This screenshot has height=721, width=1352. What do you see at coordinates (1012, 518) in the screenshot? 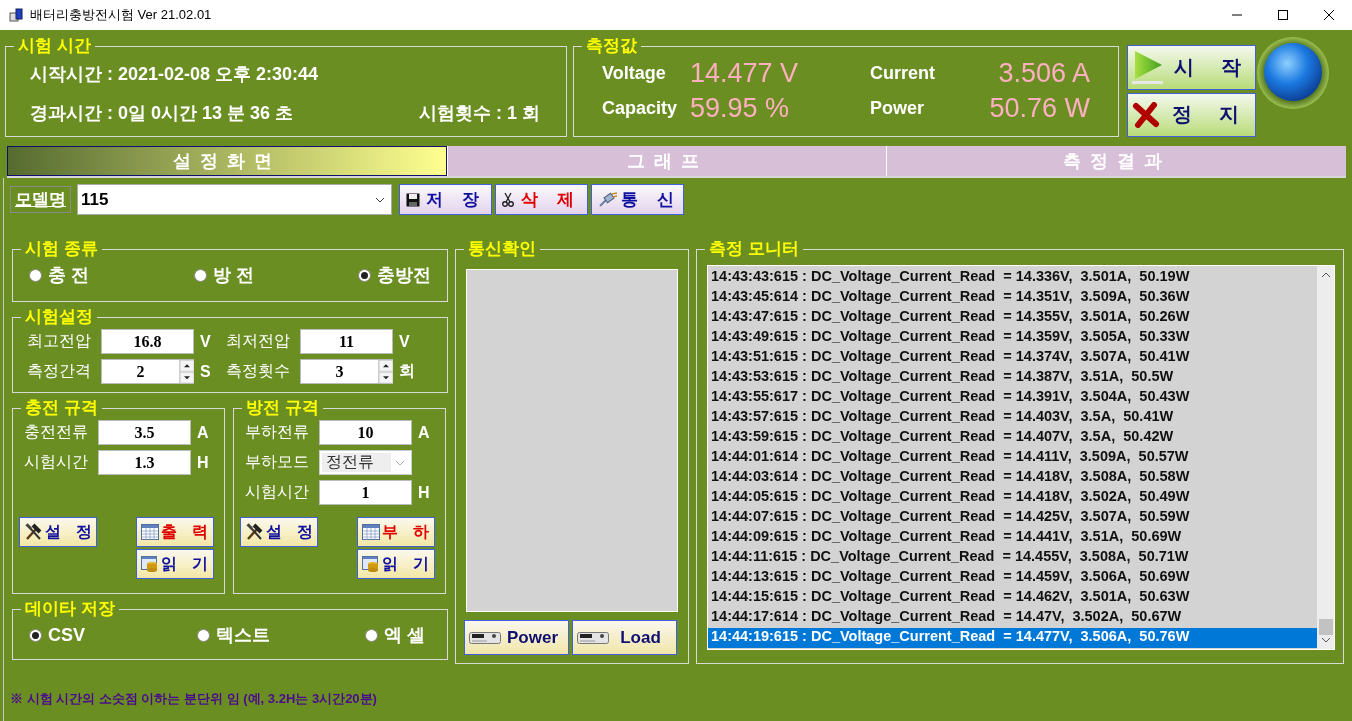
I see `log-line: 14:44:07:615 : DC_Voltage_Current_Read = 14.425V, 3.507A, 50.59W` at bounding box center [1012, 518].